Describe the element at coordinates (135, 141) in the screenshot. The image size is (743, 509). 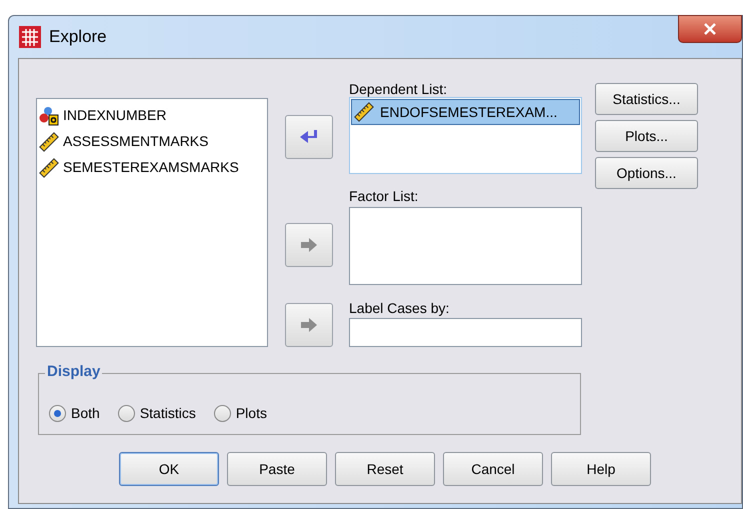
I see `variable-item: ASSESSMENTMARKS` at that location.